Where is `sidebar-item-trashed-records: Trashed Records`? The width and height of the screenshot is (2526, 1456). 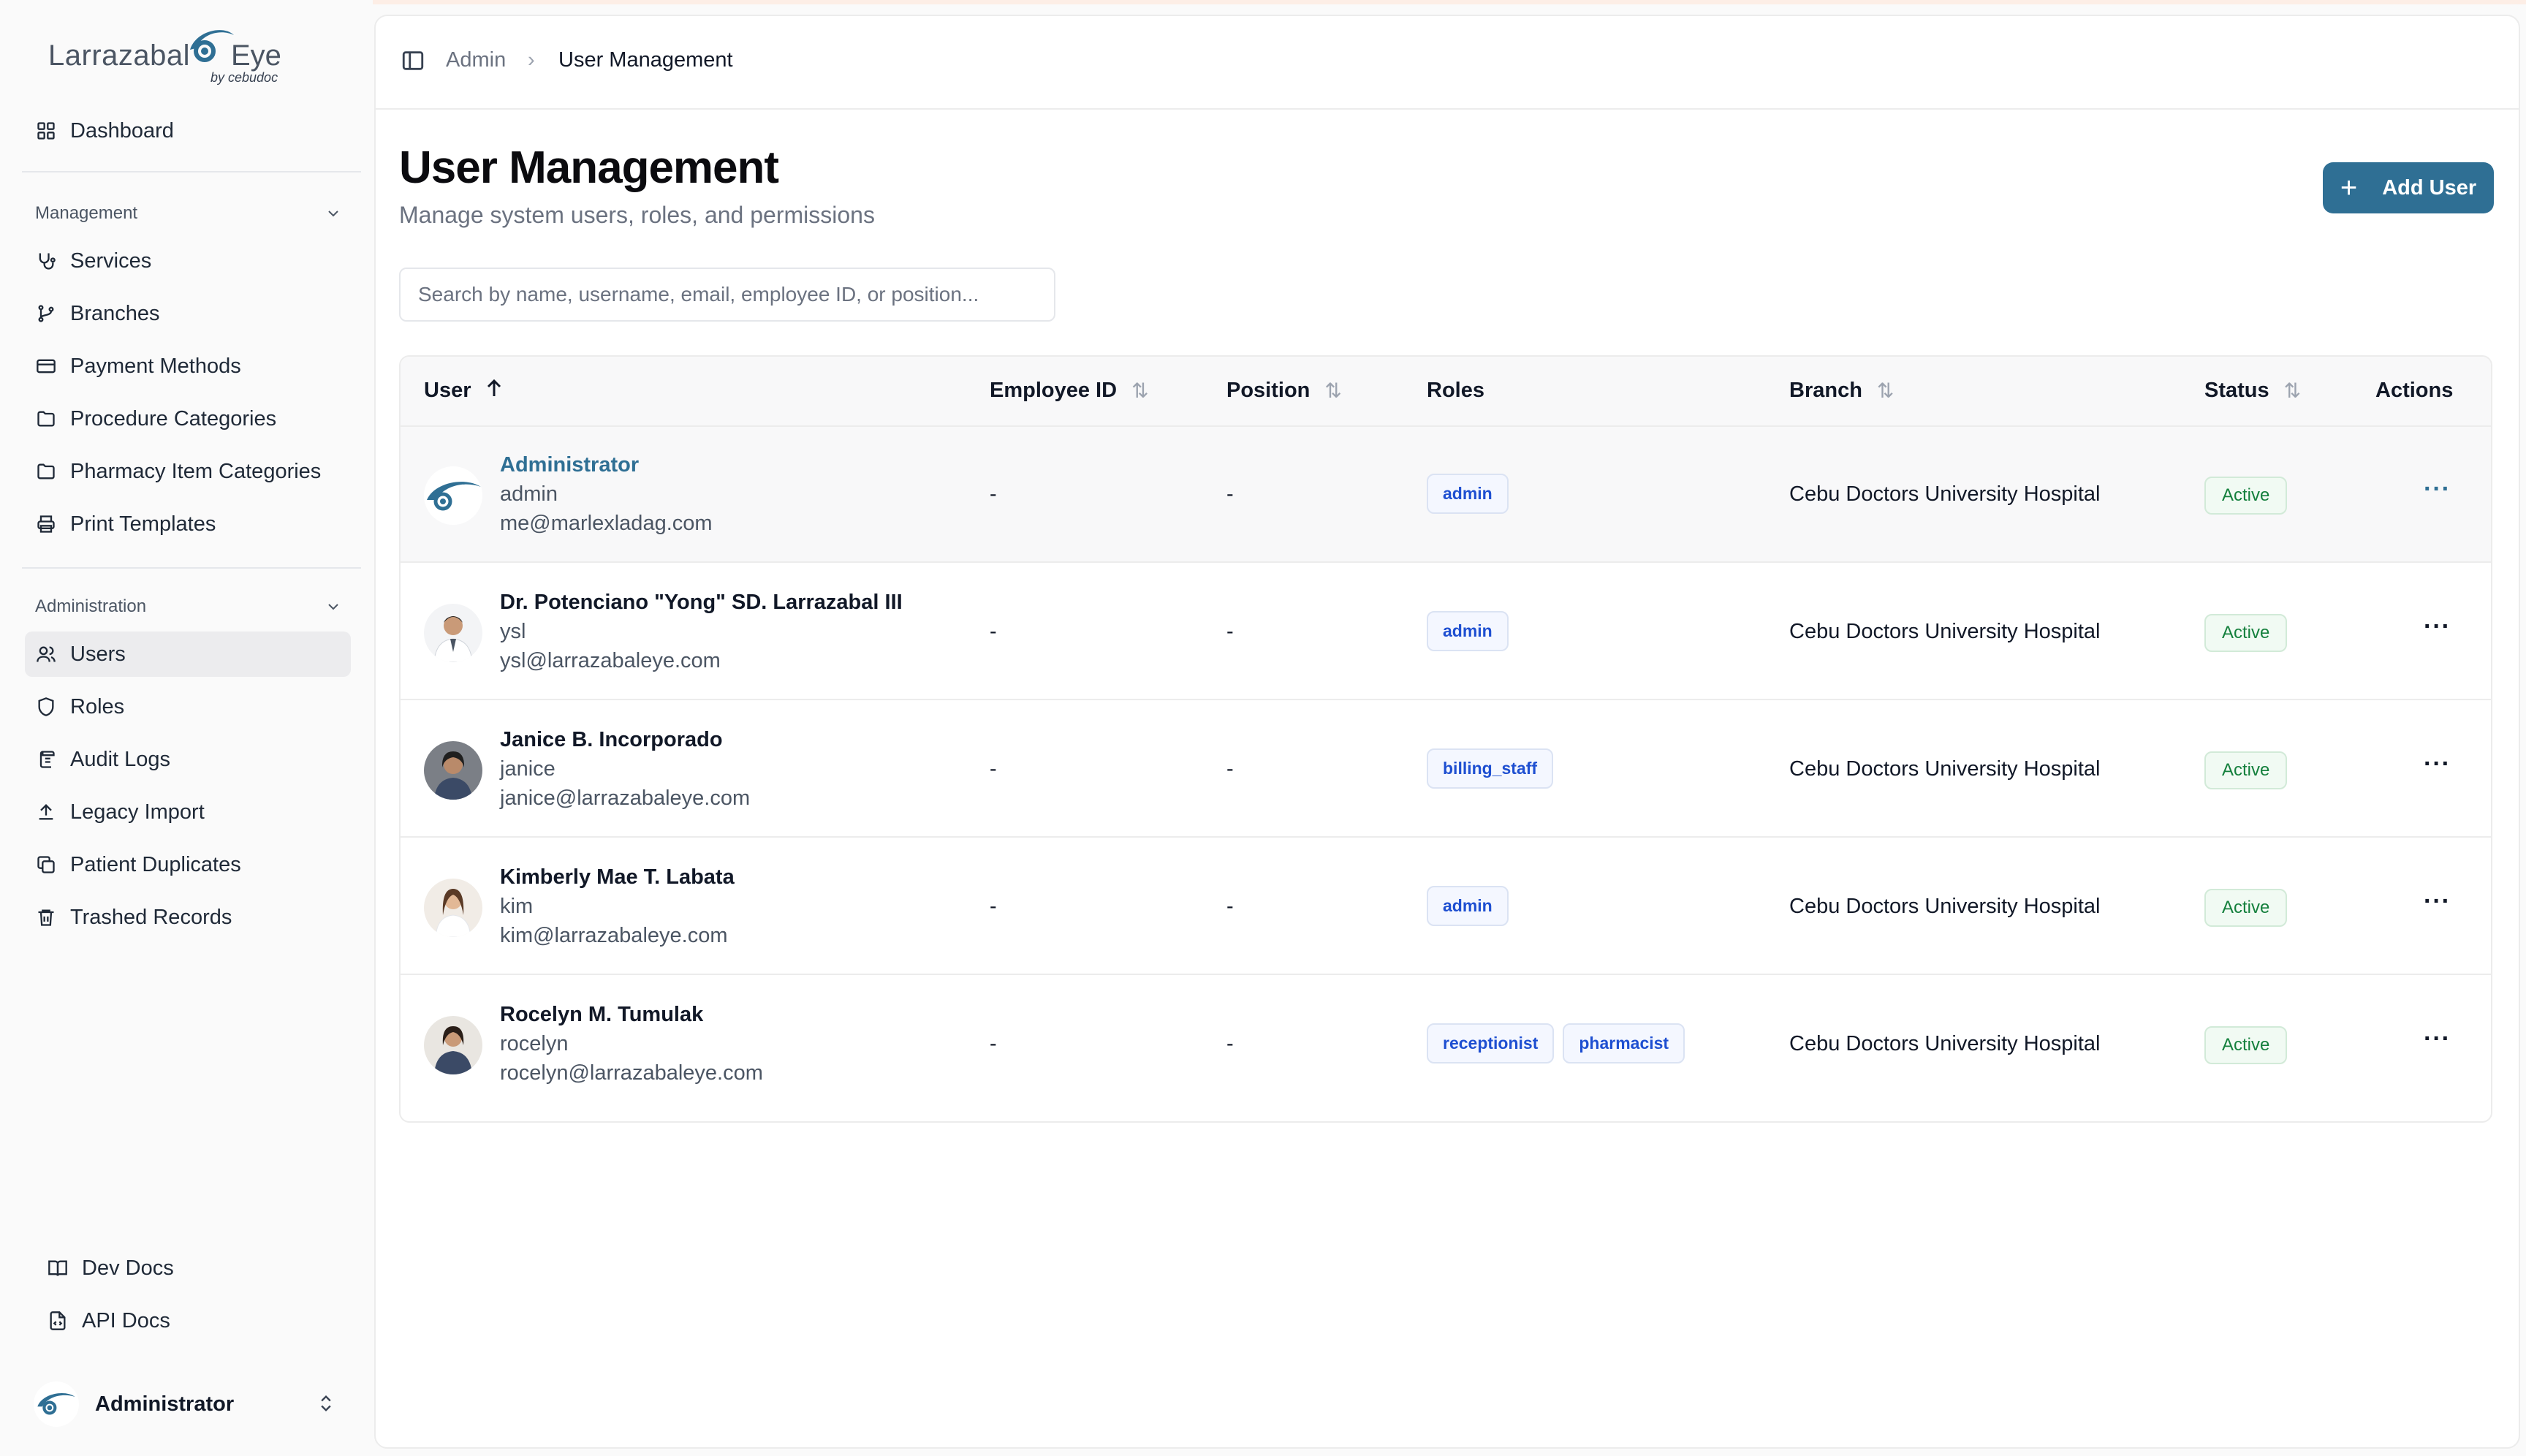 sidebar-item-trashed-records: Trashed Records is located at coordinates (188, 917).